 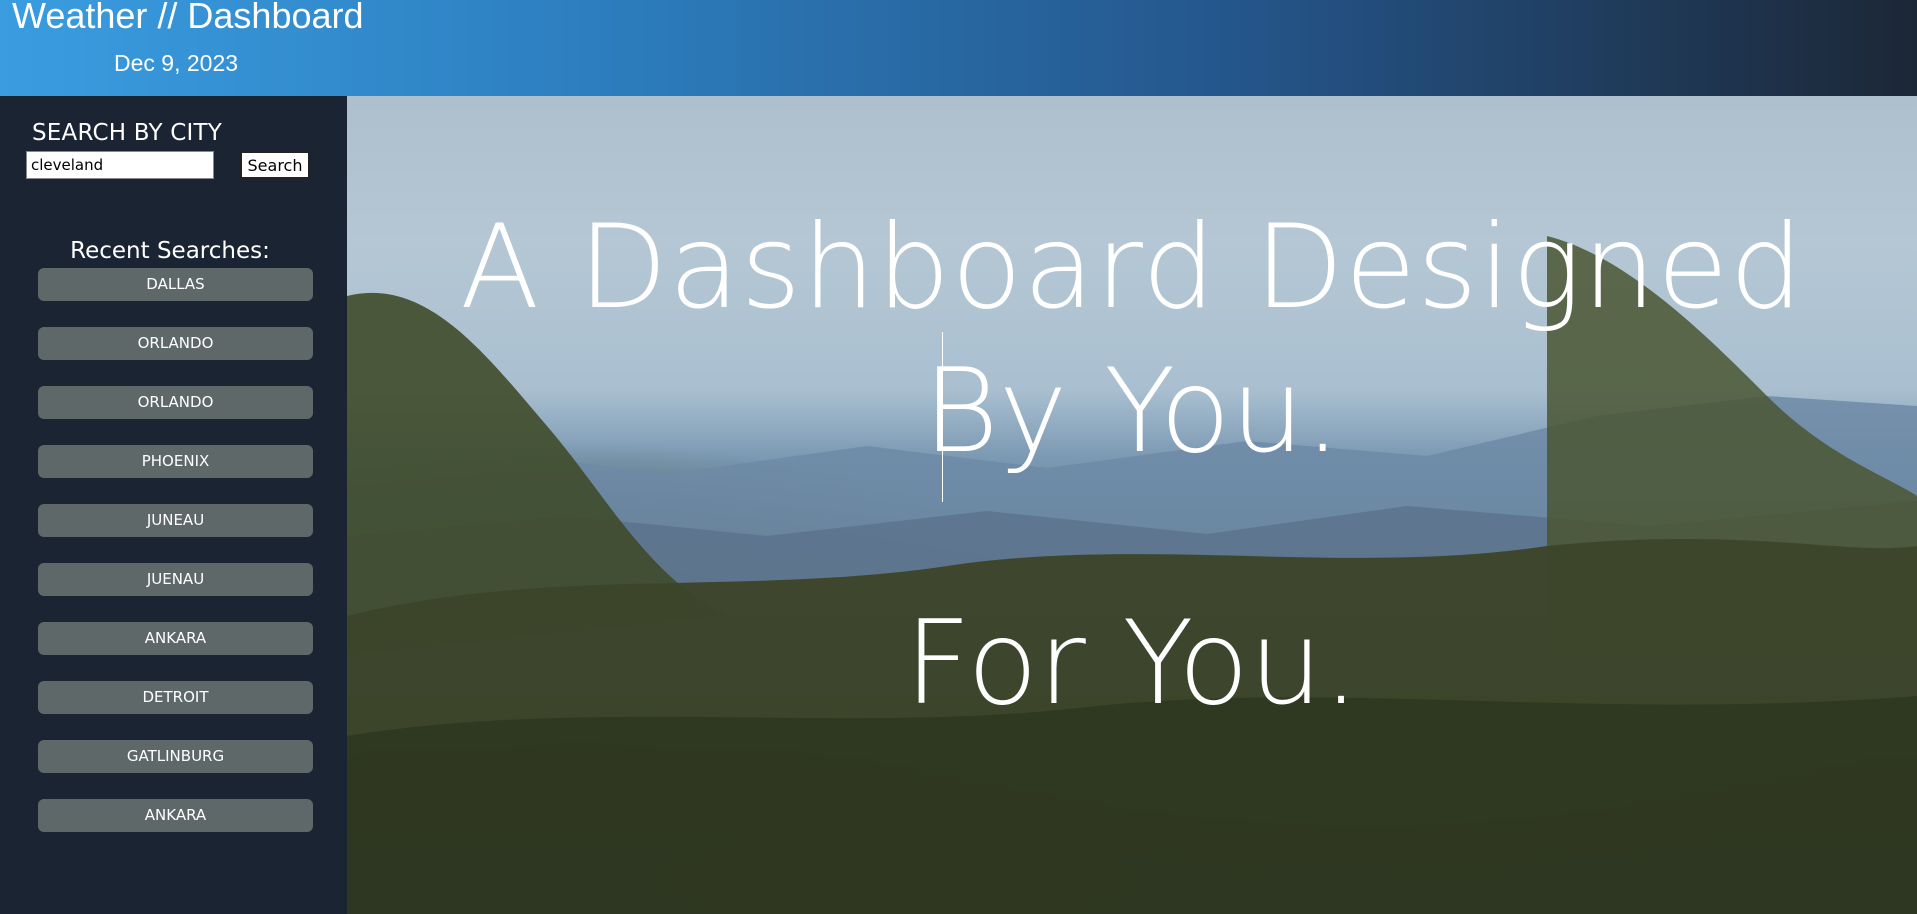 I want to click on app-header: Weather // Dashboard Dec 9, 2023, so click(x=958, y=48).